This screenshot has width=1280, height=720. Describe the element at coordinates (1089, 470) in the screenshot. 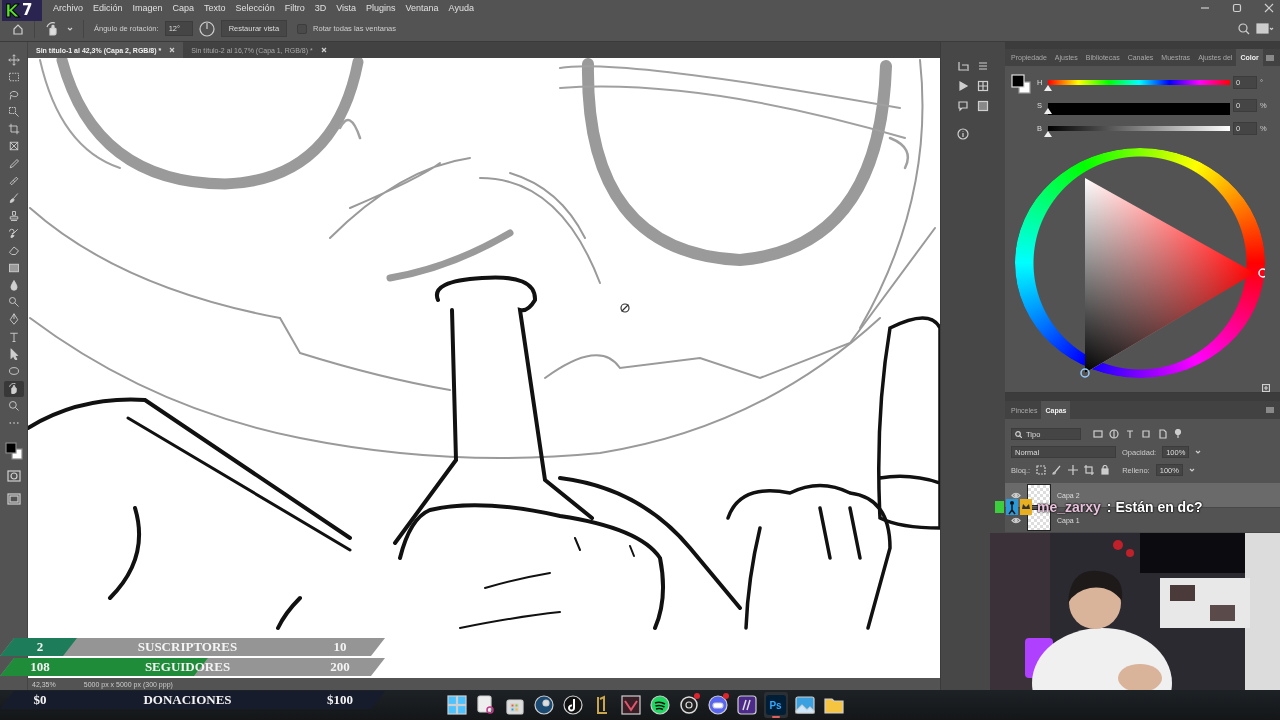

I see `artboard-icon` at that location.